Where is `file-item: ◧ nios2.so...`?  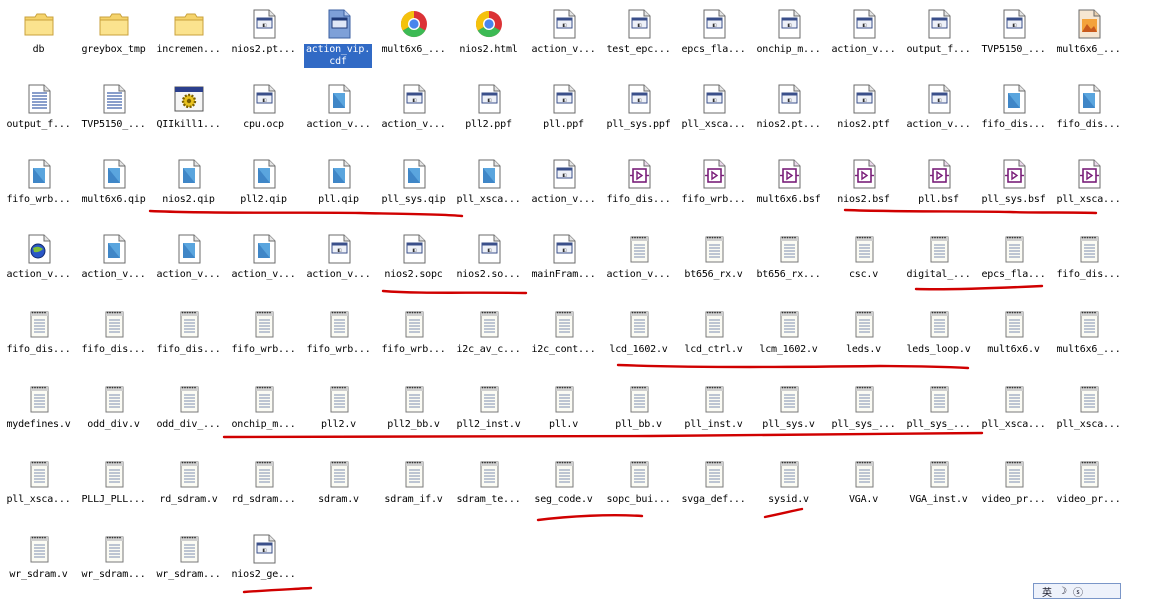 file-item: ◧ nios2.so... is located at coordinates (488, 264).